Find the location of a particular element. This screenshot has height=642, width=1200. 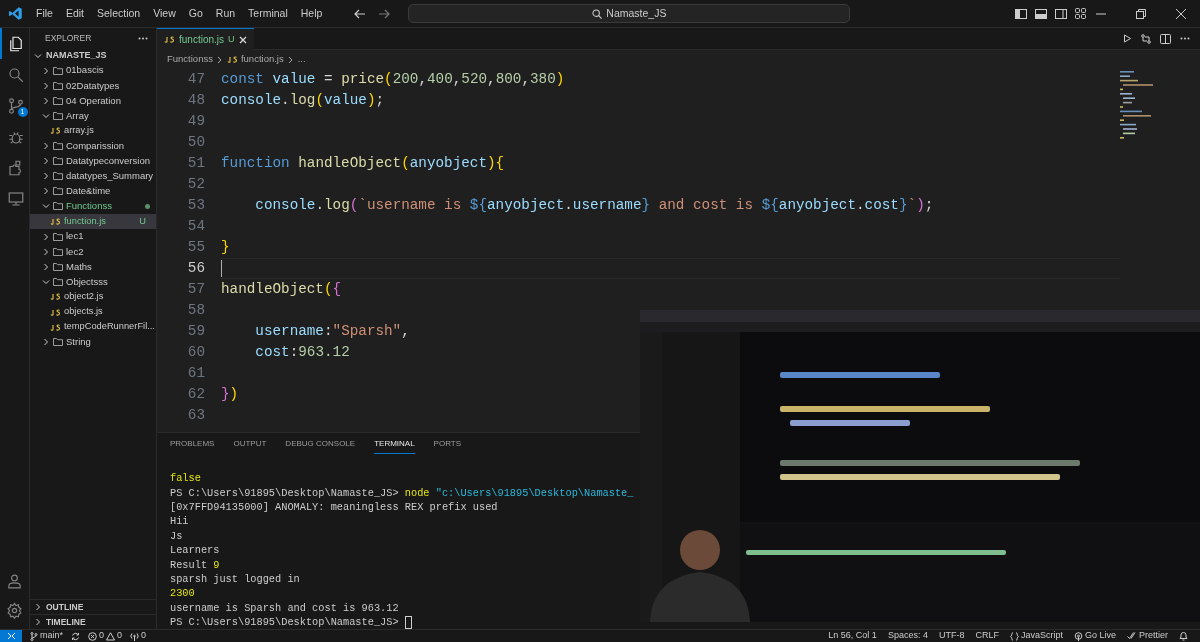

secondary-sidebar-icon is located at coordinates (1061, 13).